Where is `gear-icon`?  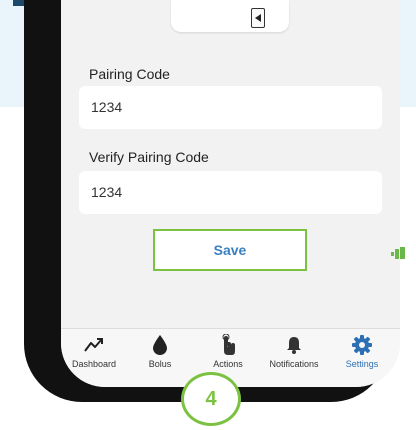
gear-icon is located at coordinates (362, 345).